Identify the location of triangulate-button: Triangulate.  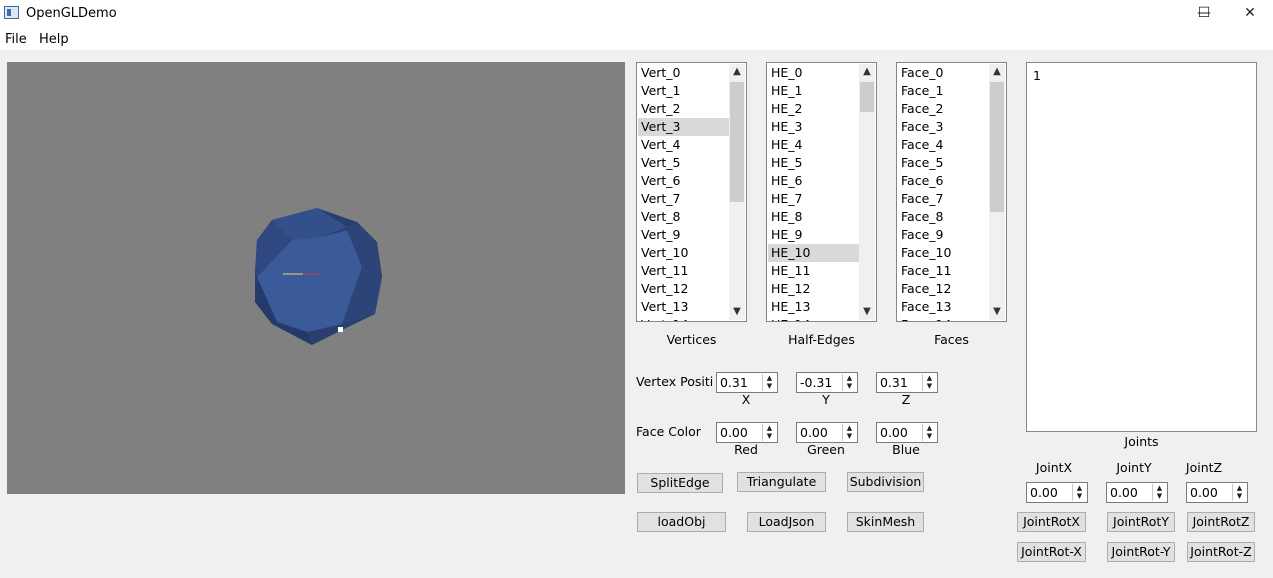
(781, 482).